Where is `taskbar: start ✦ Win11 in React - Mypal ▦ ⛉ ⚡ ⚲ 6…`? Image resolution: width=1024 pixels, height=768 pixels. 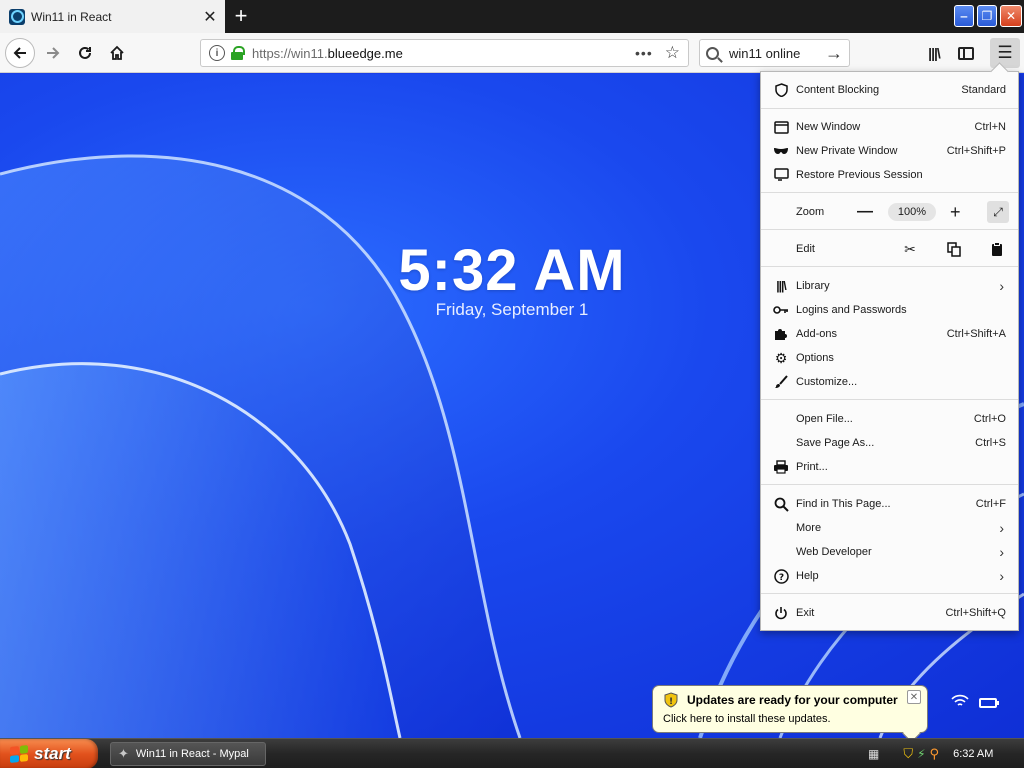
taskbar: start ✦ Win11 in React - Mypal ▦ ⛉ ⚡ ⚲ 6… is located at coordinates (512, 753).